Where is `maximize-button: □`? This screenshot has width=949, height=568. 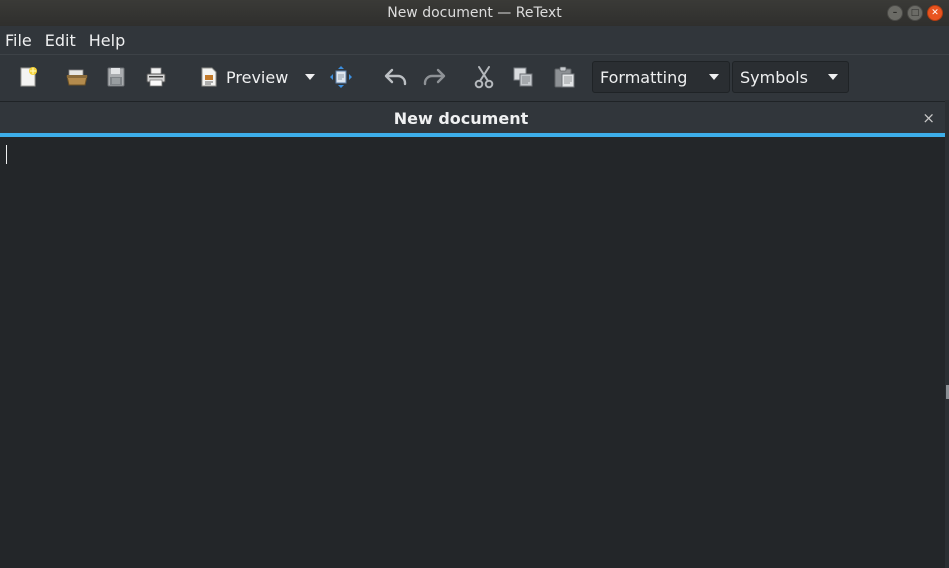
maximize-button: □ is located at coordinates (915, 13).